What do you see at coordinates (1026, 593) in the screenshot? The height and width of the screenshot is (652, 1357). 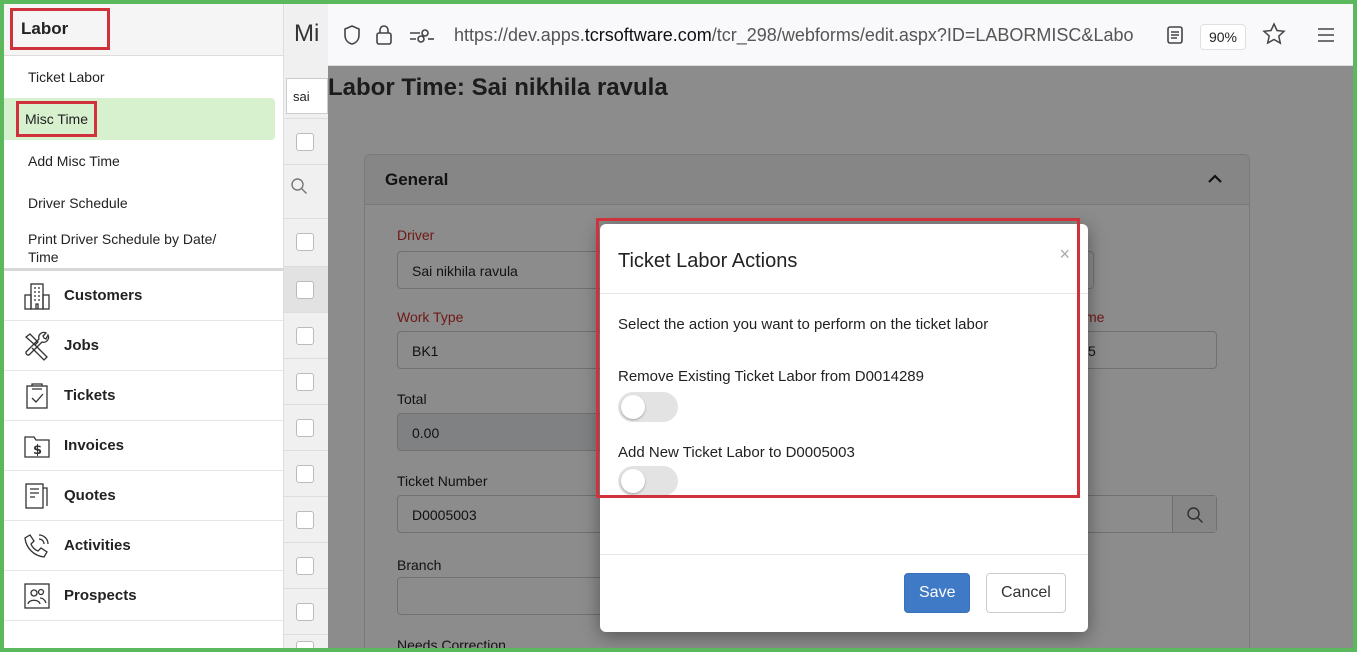 I see `cancel-button: Cancel` at bounding box center [1026, 593].